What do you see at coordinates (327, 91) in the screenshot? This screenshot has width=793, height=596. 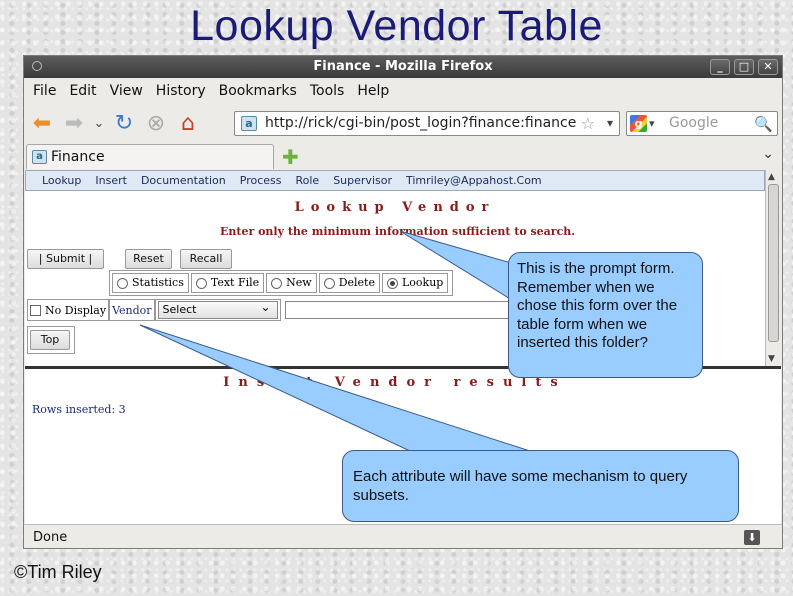 I see `menu-tools: Tools` at bounding box center [327, 91].